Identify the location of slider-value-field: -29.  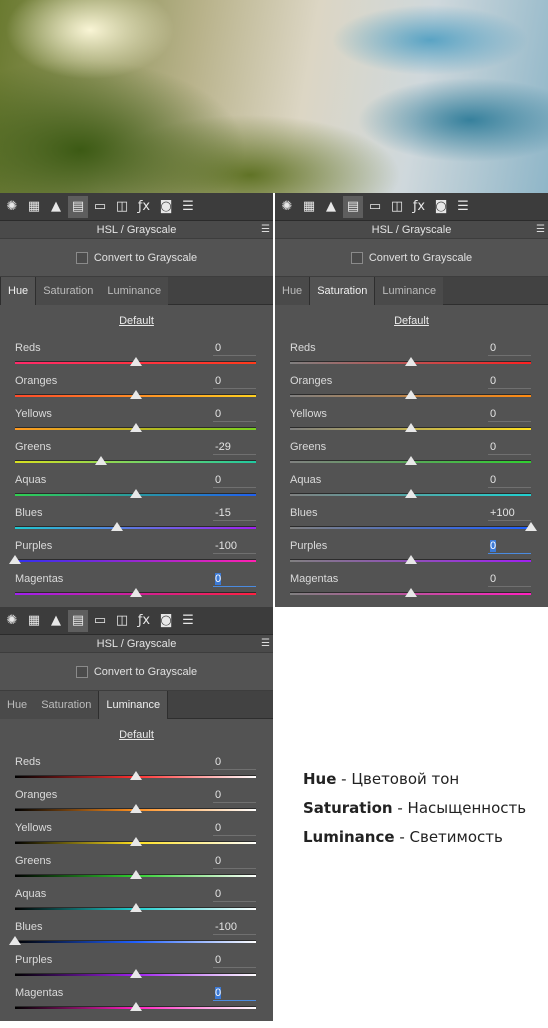
(234, 448).